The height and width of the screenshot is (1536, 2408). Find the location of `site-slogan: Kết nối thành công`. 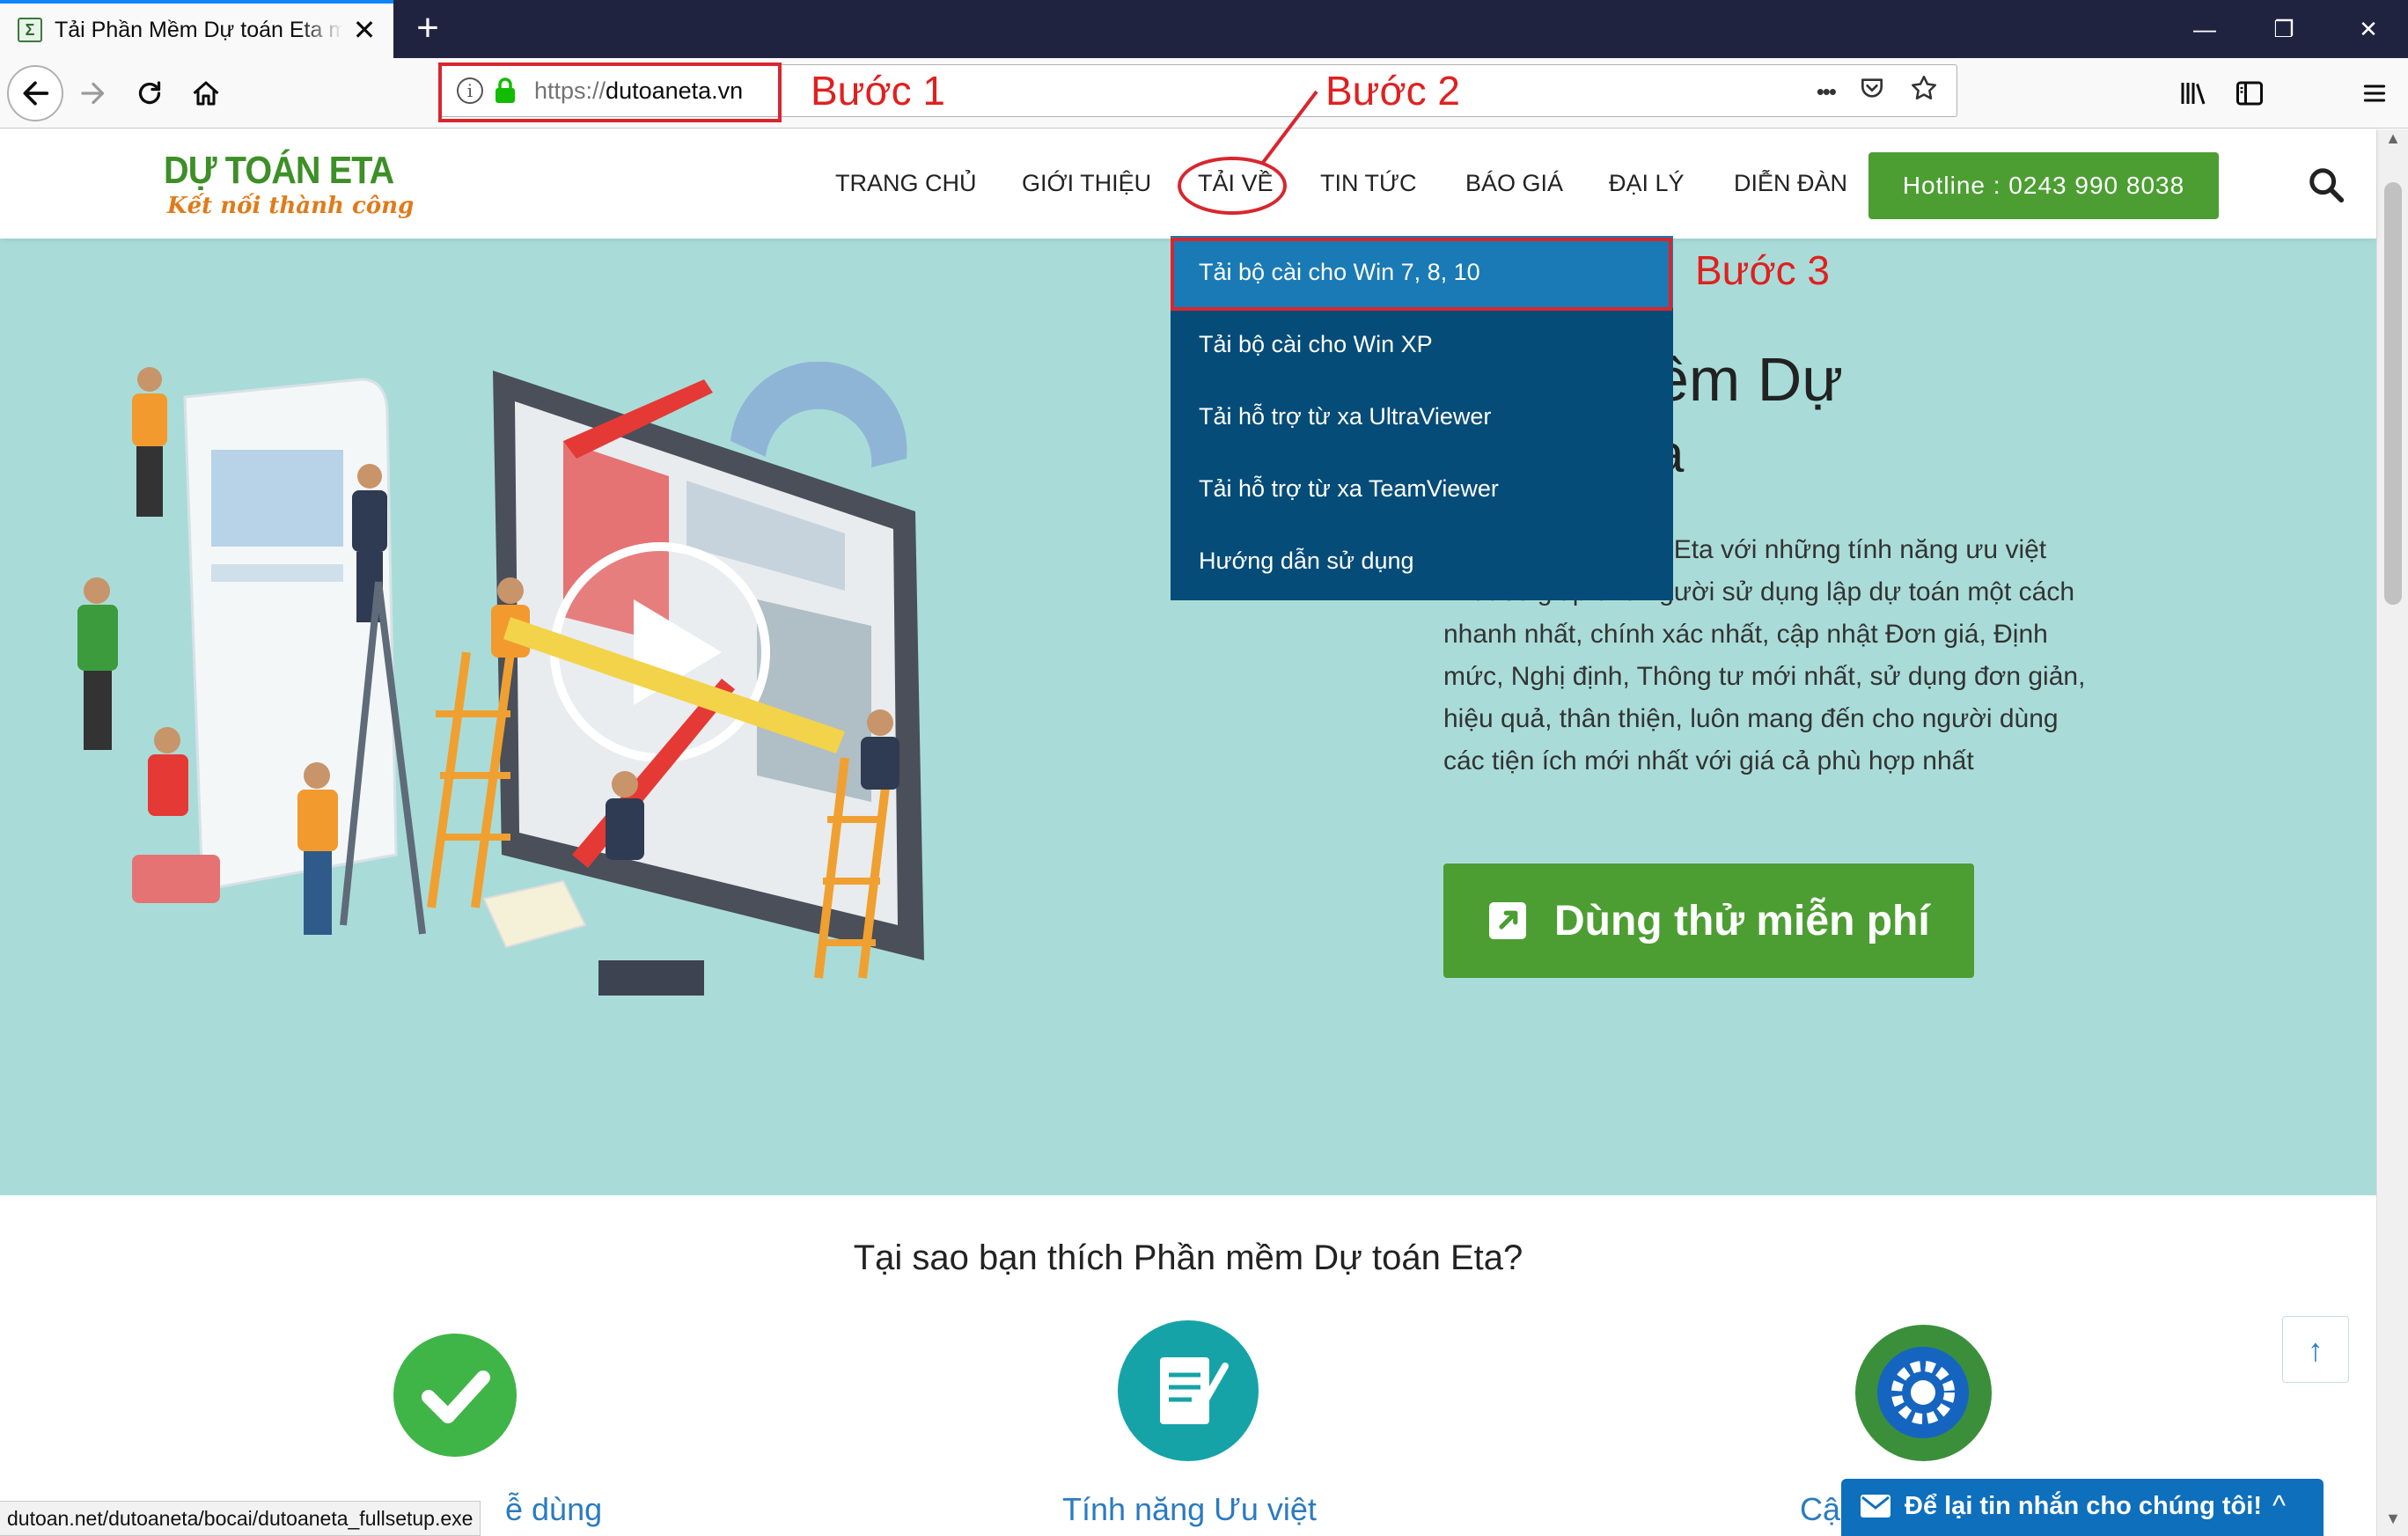

site-slogan: Kết nối thành công is located at coordinates (291, 206).